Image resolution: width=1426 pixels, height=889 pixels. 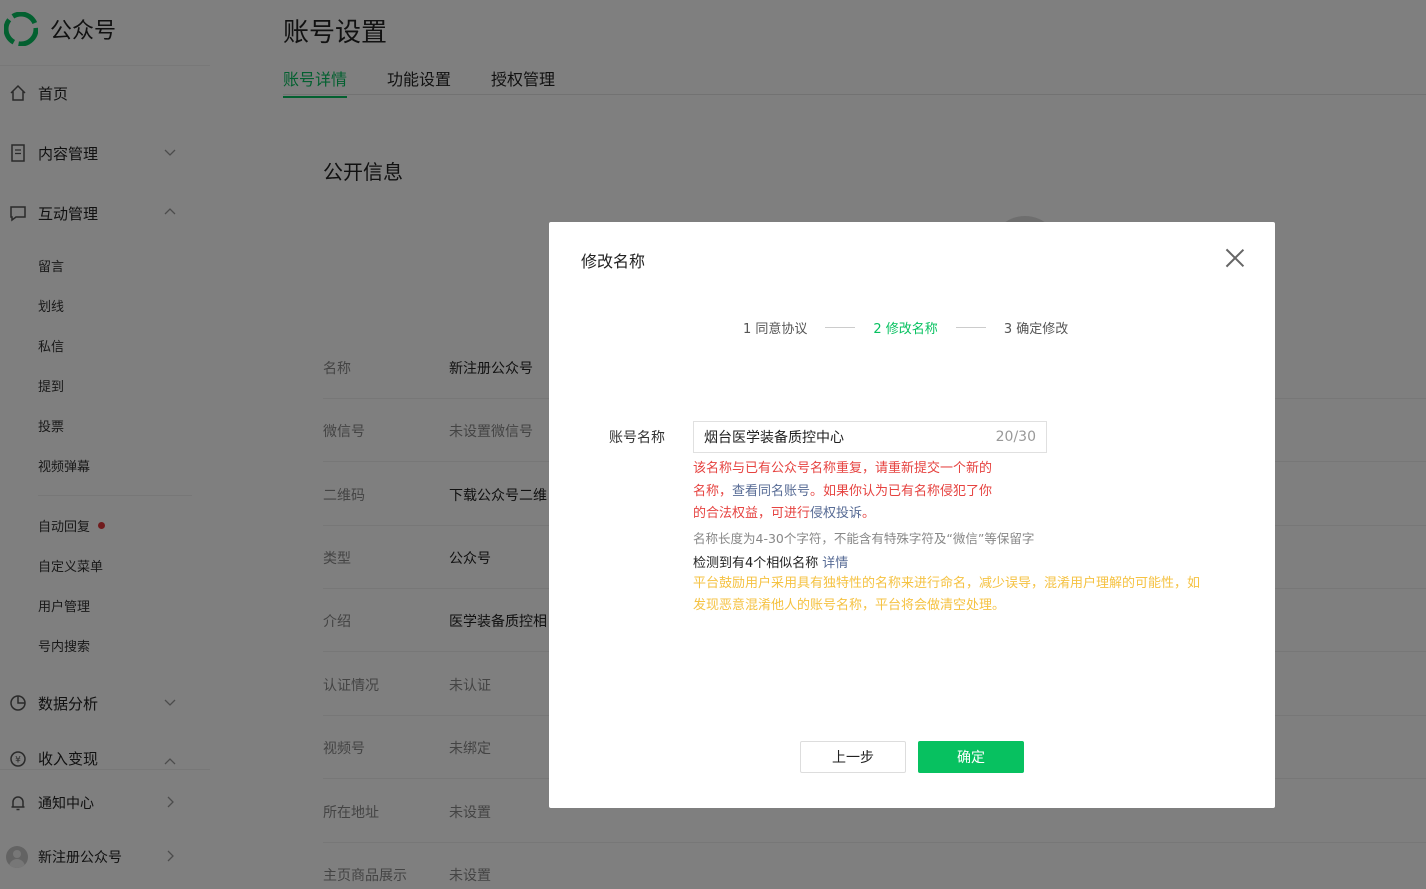 I want to click on step-confirm: 3 确定修改, so click(x=1036, y=329).